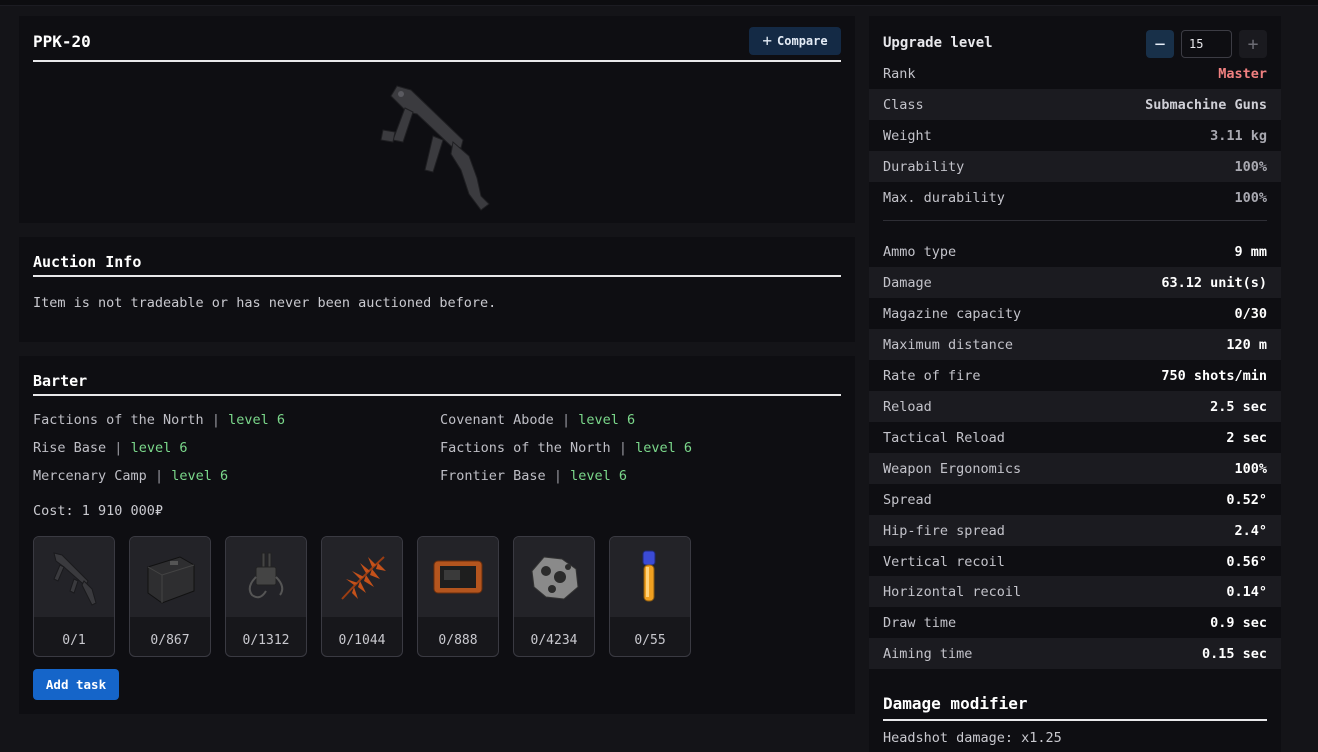 The width and height of the screenshot is (1318, 752). I want to click on location-name: Covenant Abode, so click(497, 420).